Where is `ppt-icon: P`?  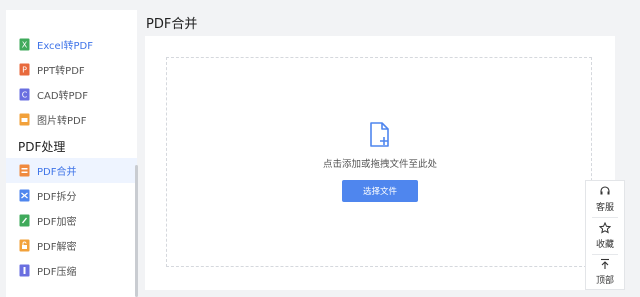
ppt-icon: P is located at coordinates (24, 69).